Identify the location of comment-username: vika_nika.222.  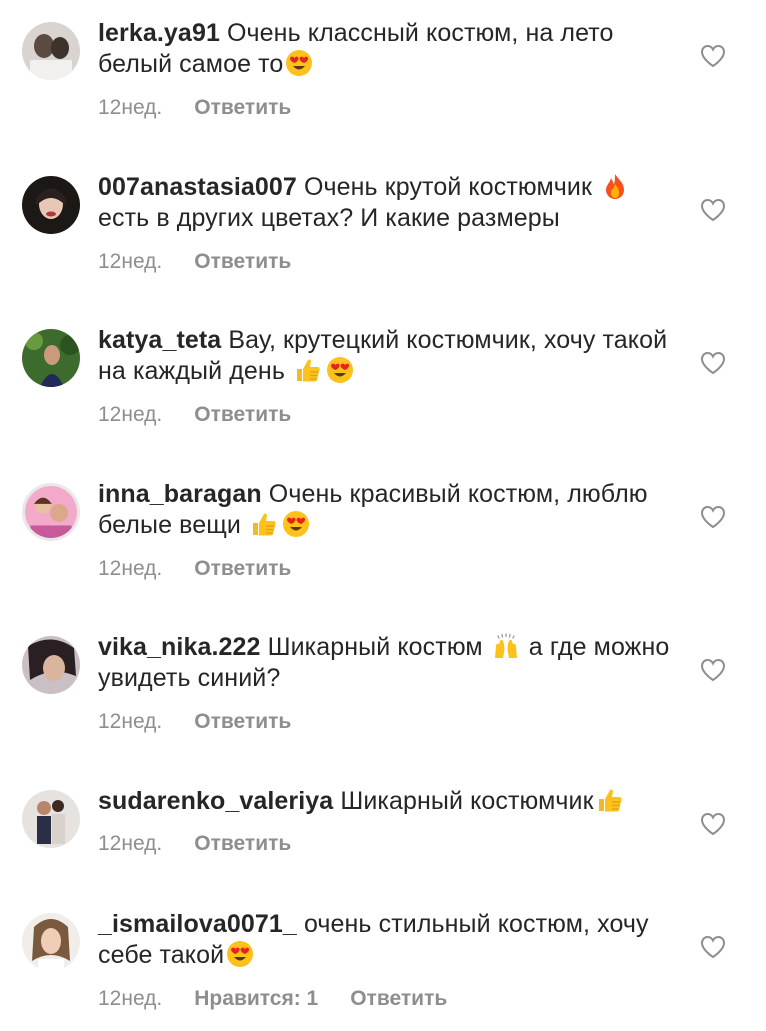
(179, 647).